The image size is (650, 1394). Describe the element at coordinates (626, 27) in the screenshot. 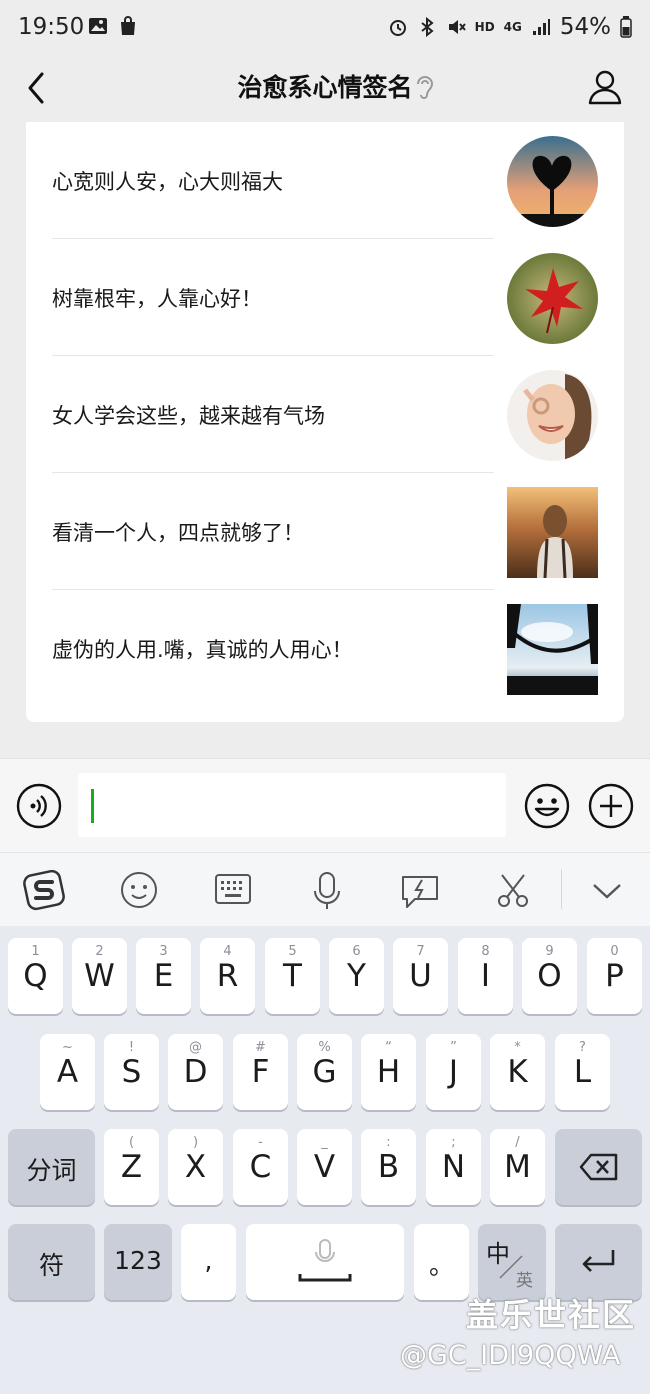

I see `battery-icon` at that location.